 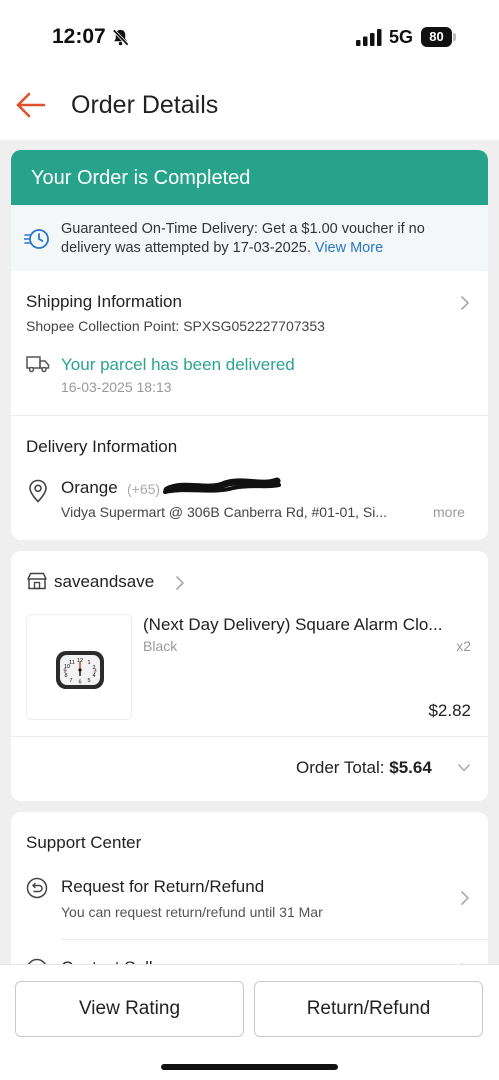 What do you see at coordinates (464, 768) in the screenshot?
I see `chevron-down-icon` at bounding box center [464, 768].